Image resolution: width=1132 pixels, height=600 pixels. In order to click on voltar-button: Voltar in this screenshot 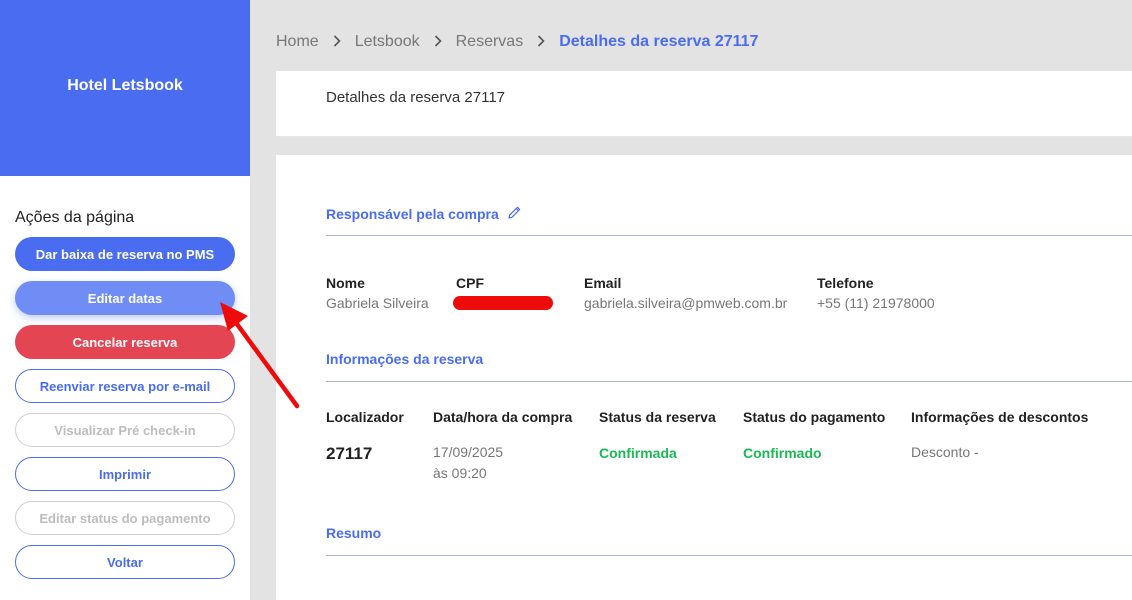, I will do `click(125, 562)`.